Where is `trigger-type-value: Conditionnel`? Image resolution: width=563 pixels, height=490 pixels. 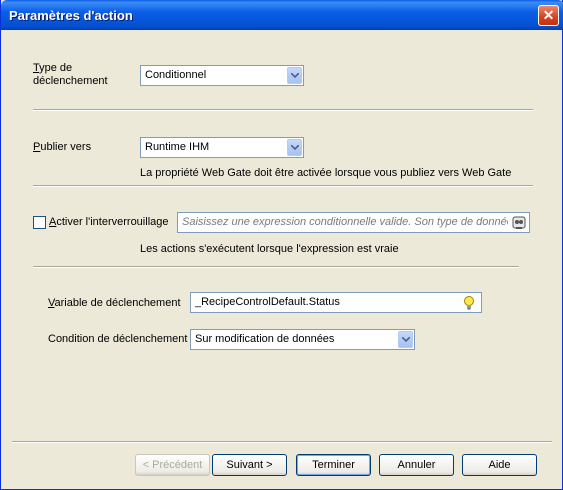
trigger-type-value: Conditionnel is located at coordinates (176, 75).